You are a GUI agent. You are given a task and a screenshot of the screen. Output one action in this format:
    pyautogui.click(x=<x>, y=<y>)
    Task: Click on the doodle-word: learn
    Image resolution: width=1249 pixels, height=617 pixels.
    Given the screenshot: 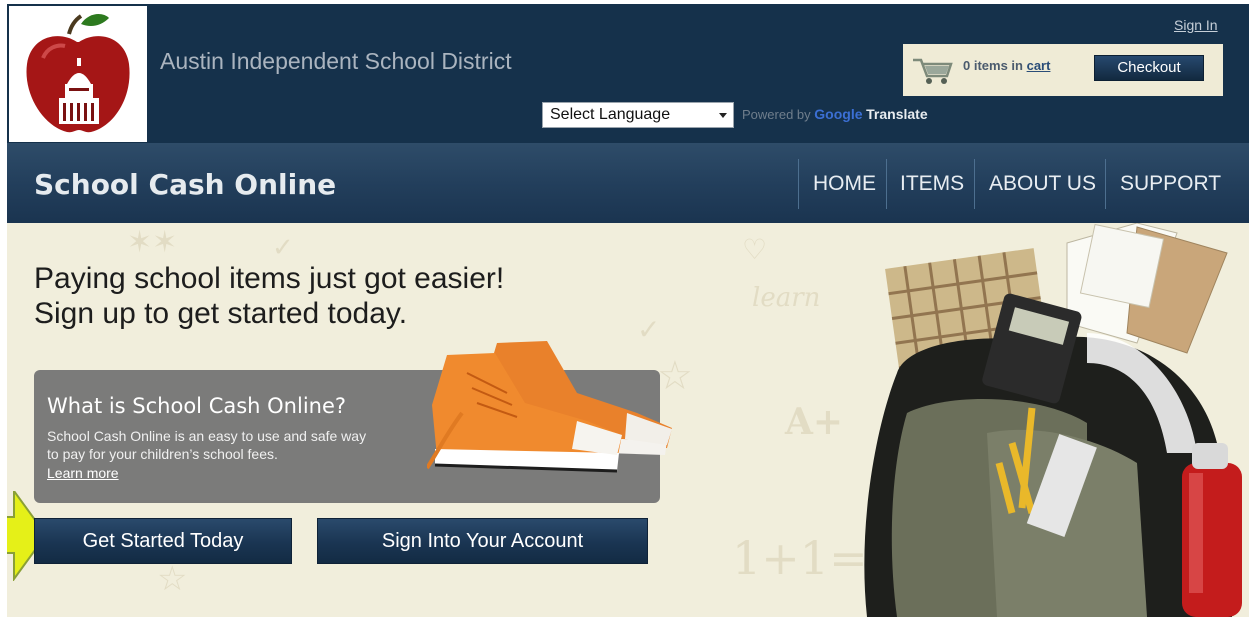 What is the action you would take?
    pyautogui.click(x=786, y=298)
    